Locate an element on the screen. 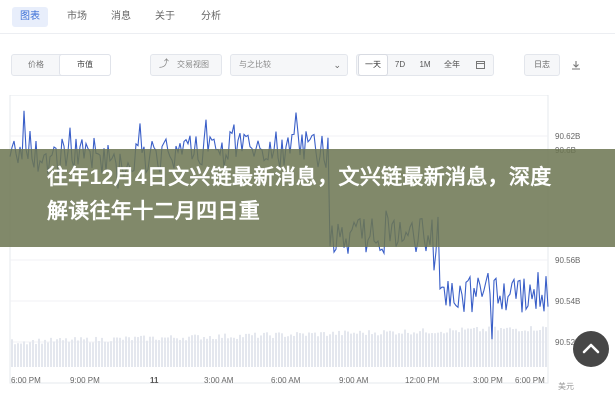 The image size is (615, 400). mode-price-button: 价格 is located at coordinates (36, 65).